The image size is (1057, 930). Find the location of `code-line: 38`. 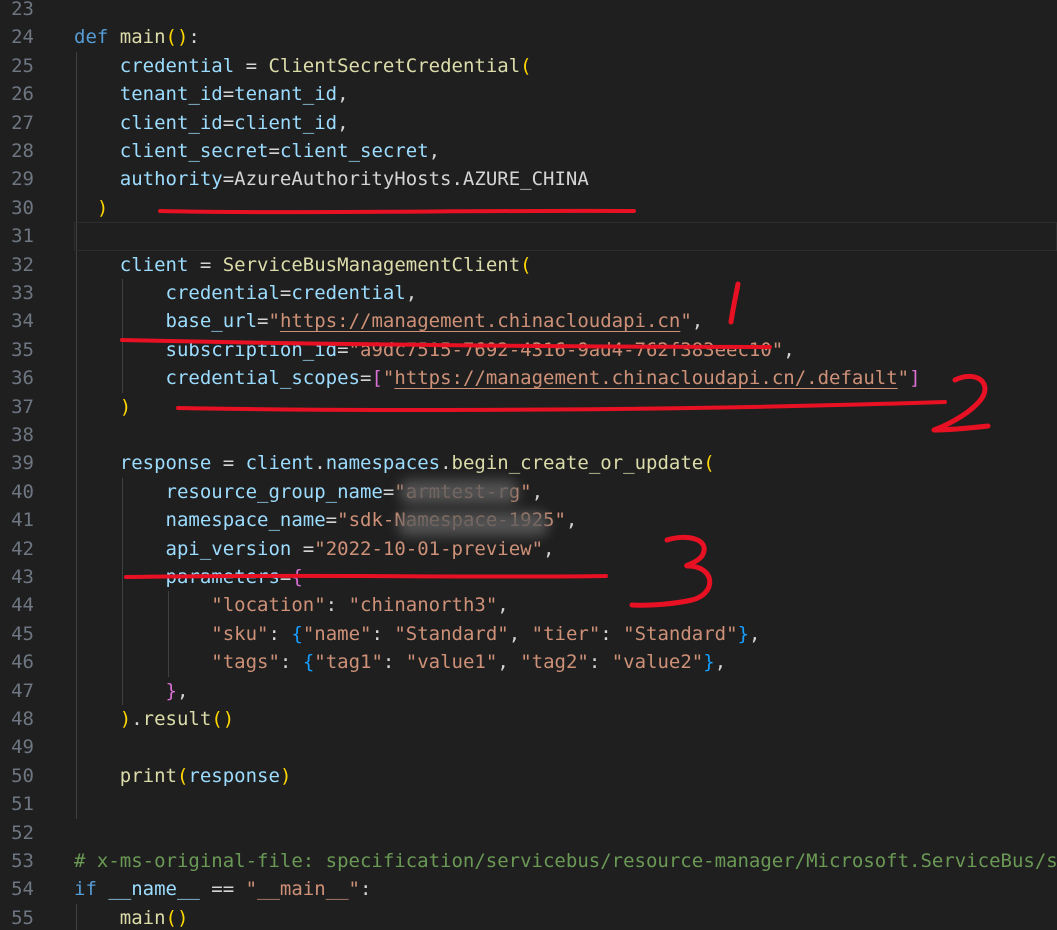

code-line: 38 is located at coordinates (528, 435).